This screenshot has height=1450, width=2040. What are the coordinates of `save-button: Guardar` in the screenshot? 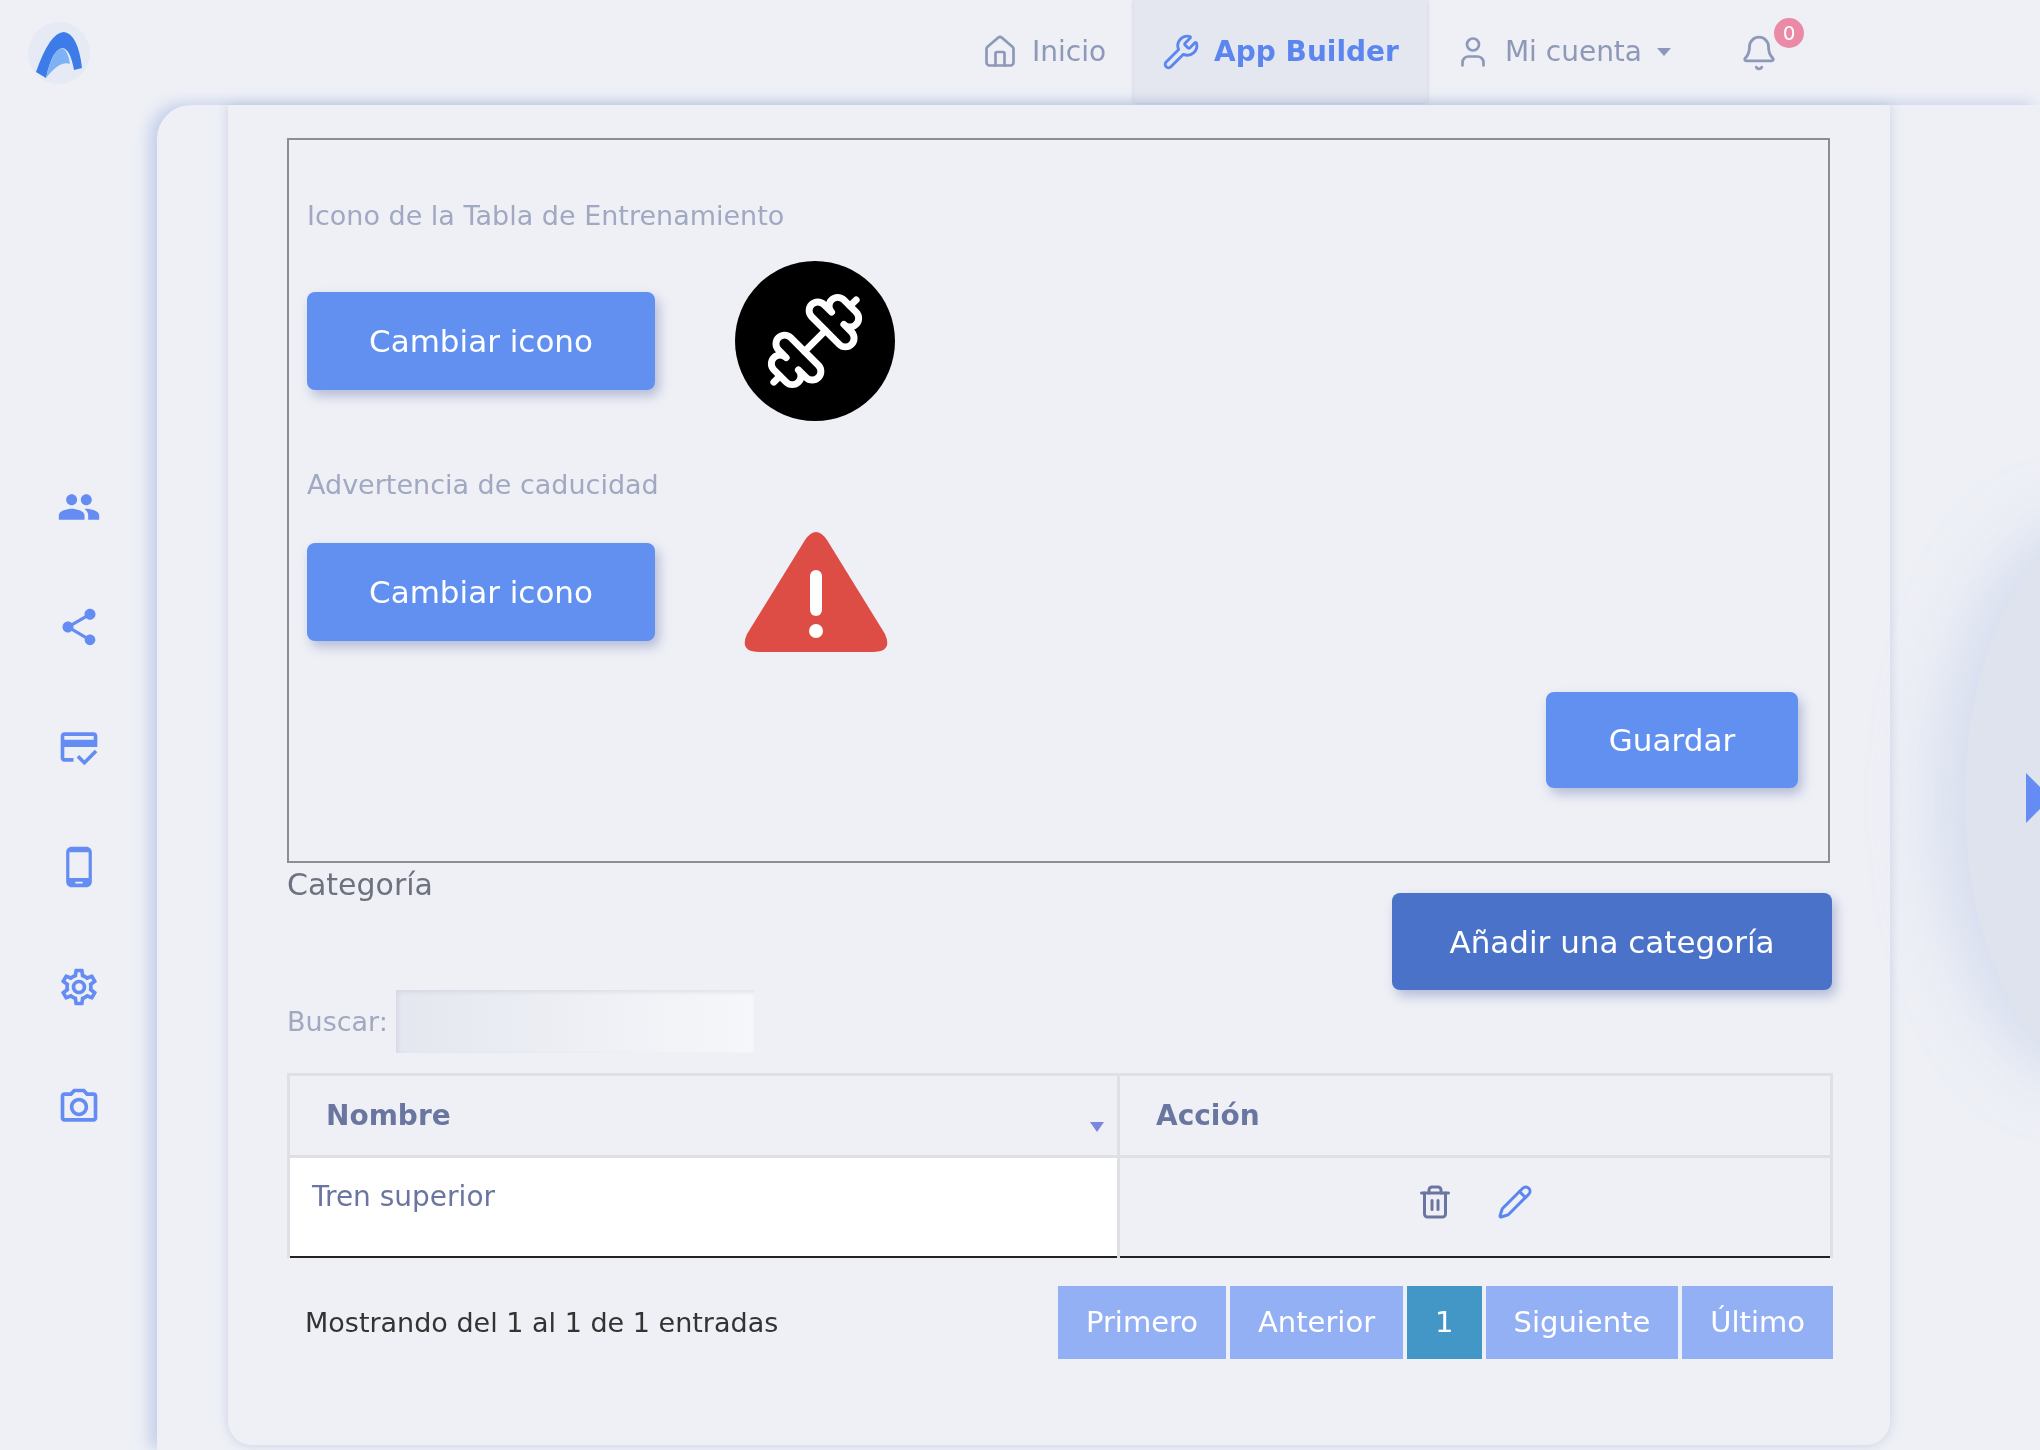 It's located at (1672, 740).